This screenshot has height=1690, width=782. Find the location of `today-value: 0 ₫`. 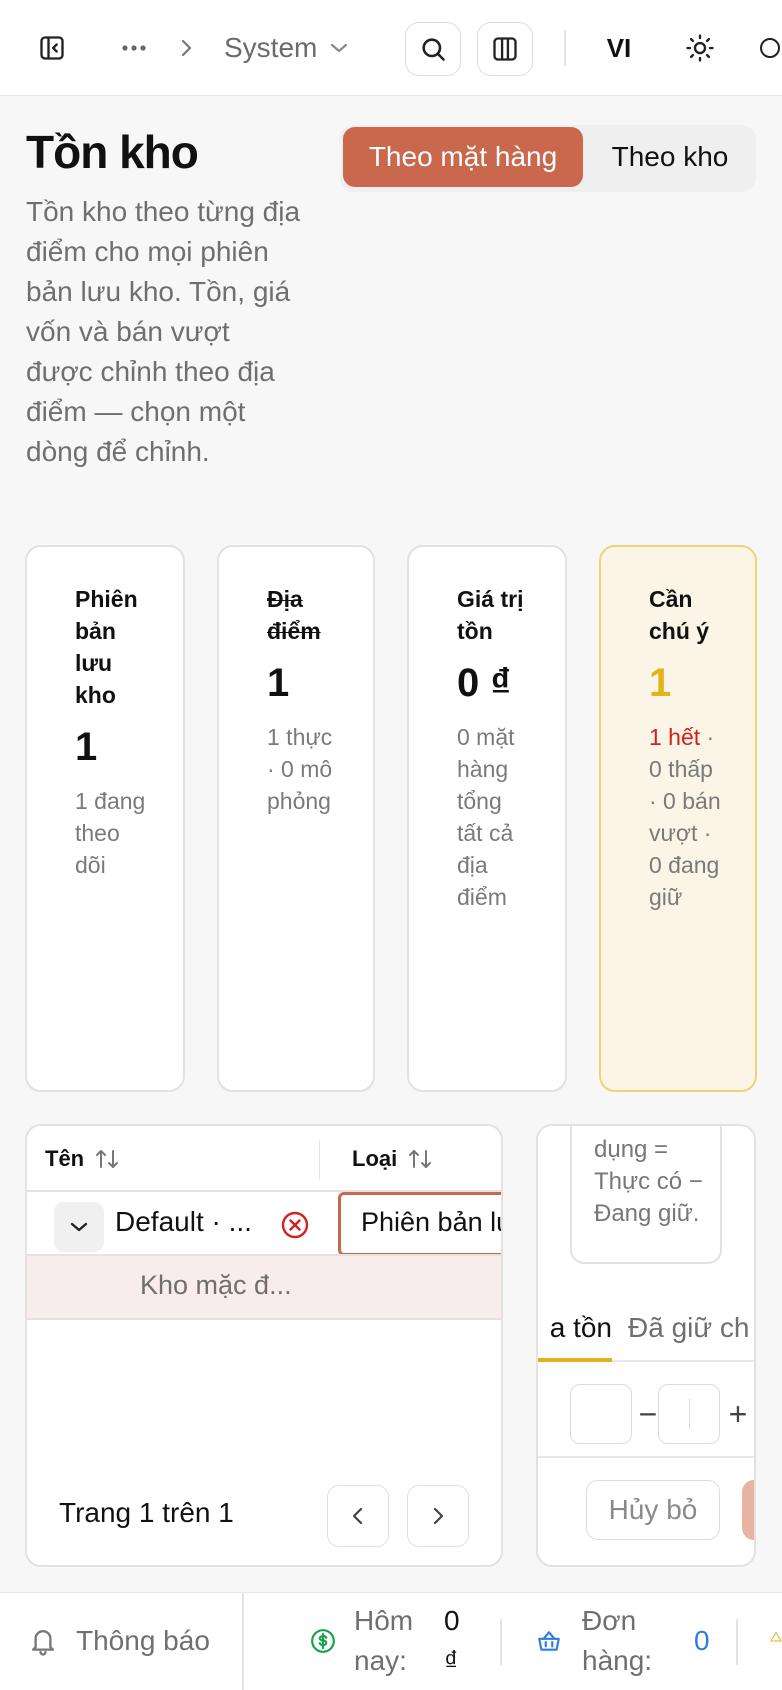

today-value: 0 ₫ is located at coordinates (452, 1640).